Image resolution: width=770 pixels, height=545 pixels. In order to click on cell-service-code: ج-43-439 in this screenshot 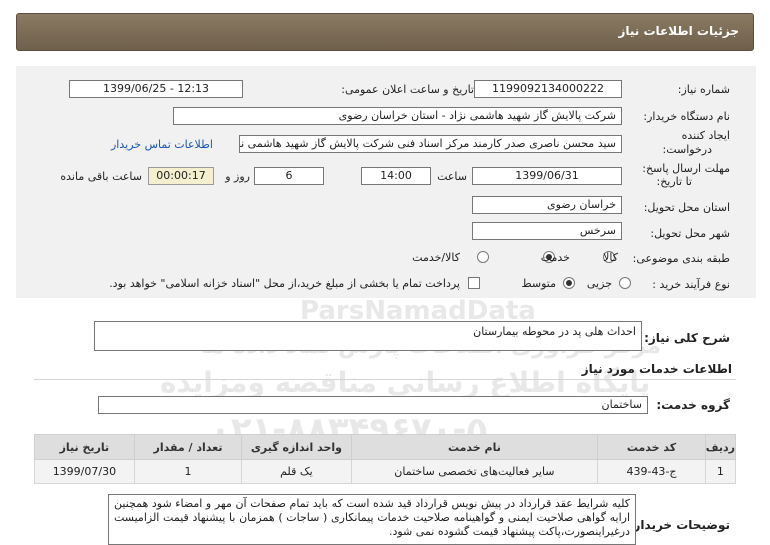, I will do `click(651, 471)`.